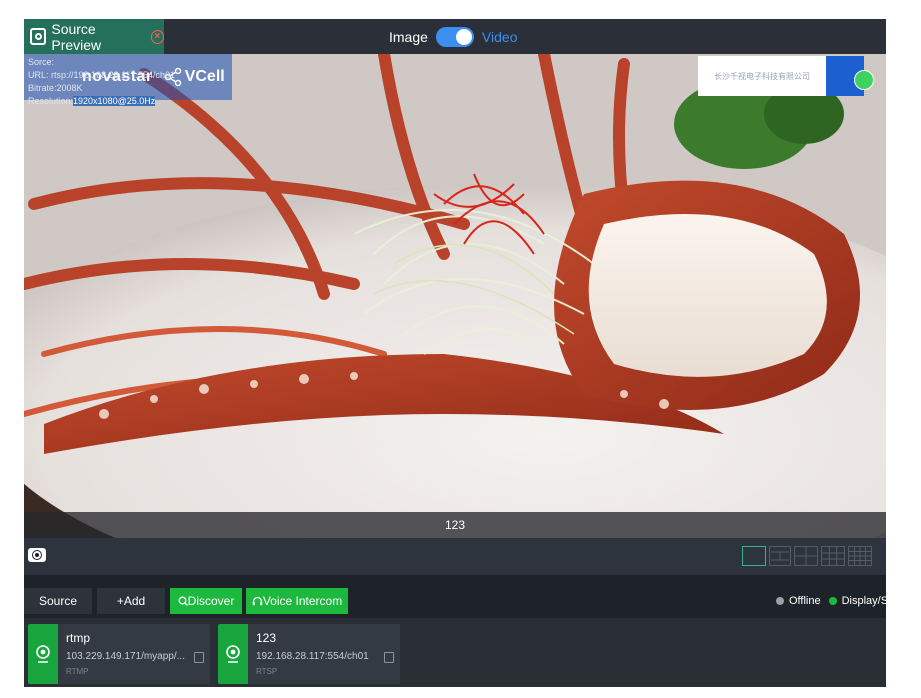 Image resolution: width=921 pixels, height=698 pixels. I want to click on display-dot, so click(832, 601).